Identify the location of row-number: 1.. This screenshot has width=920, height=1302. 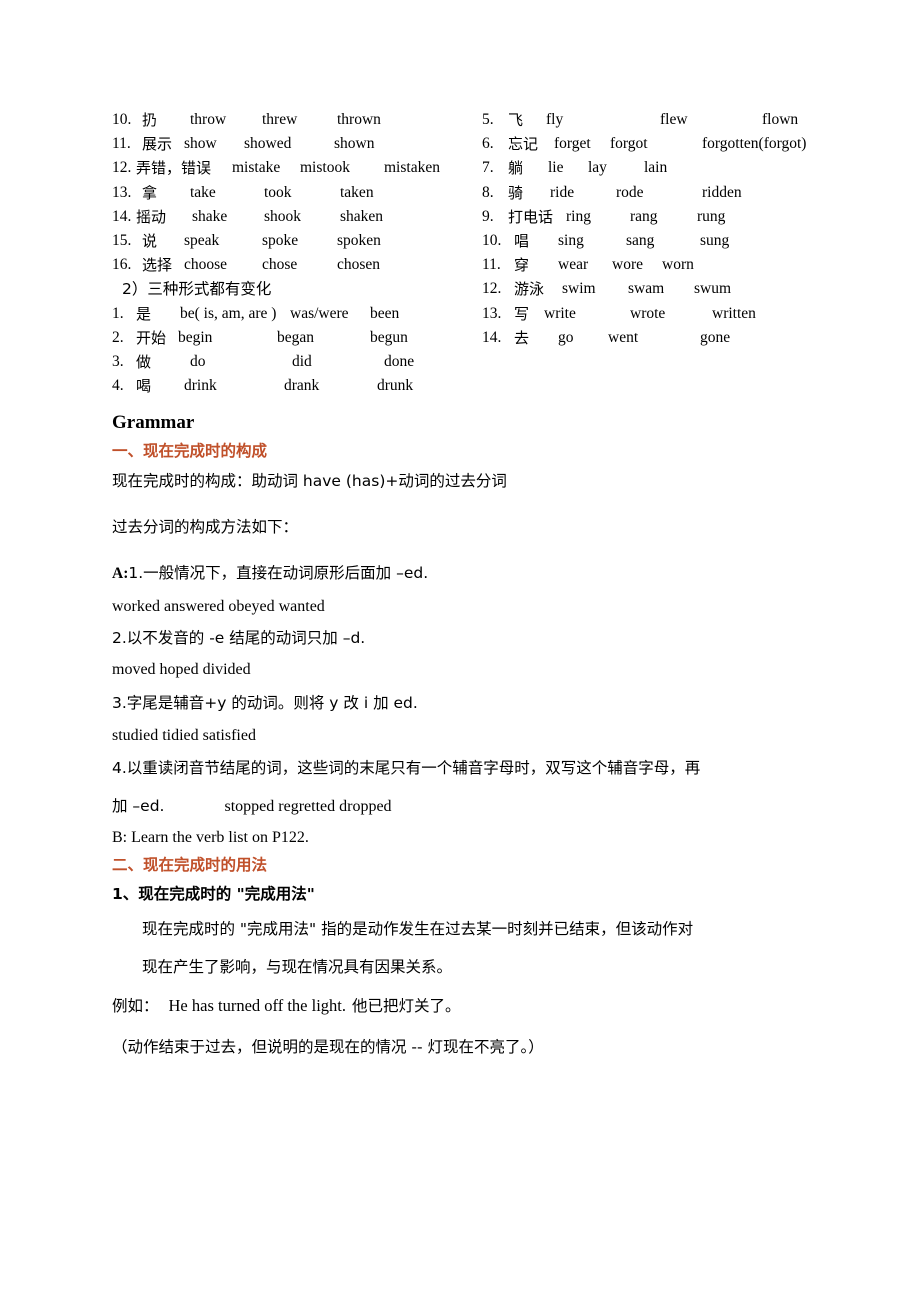
(118, 313).